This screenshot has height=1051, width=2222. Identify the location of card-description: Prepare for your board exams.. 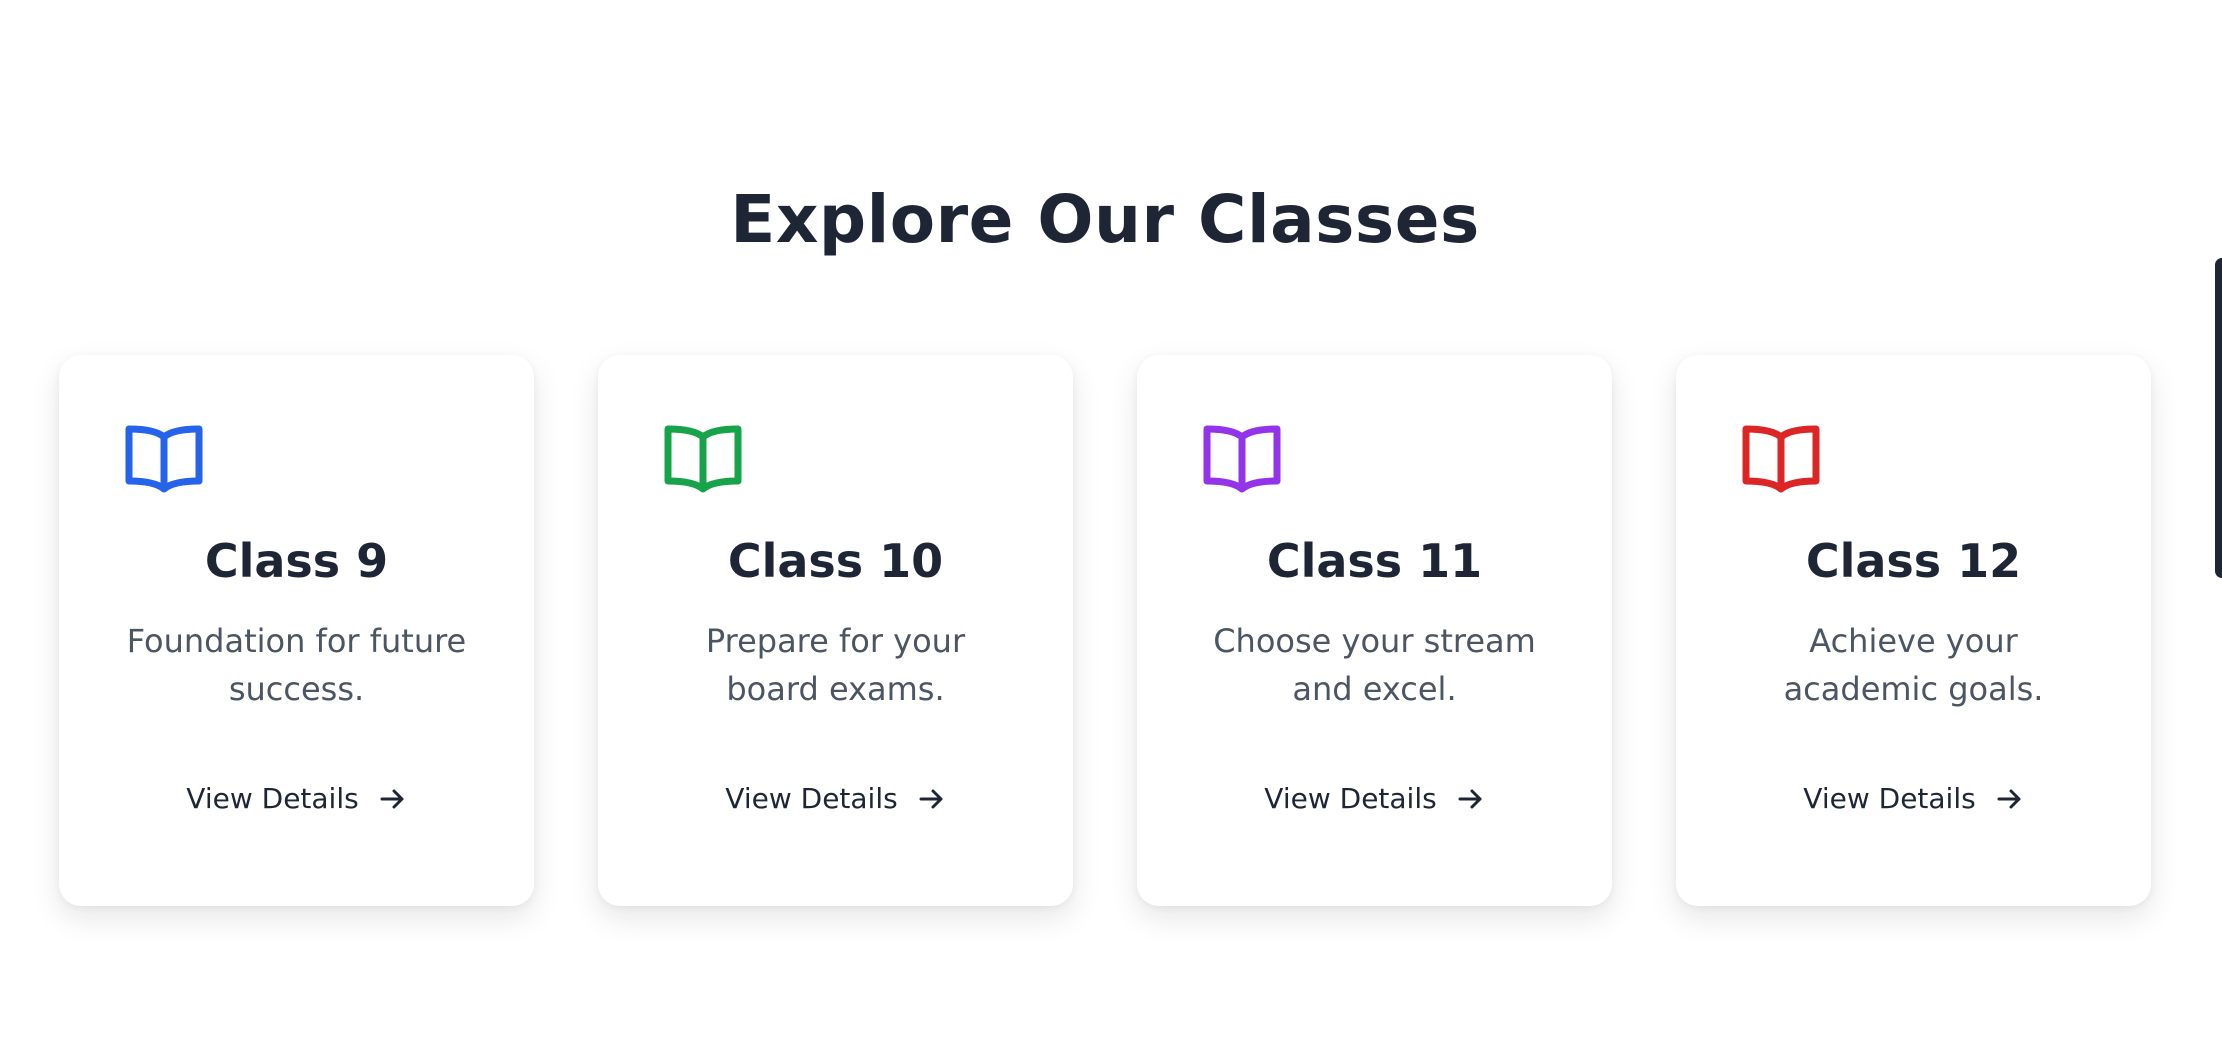
(835, 665).